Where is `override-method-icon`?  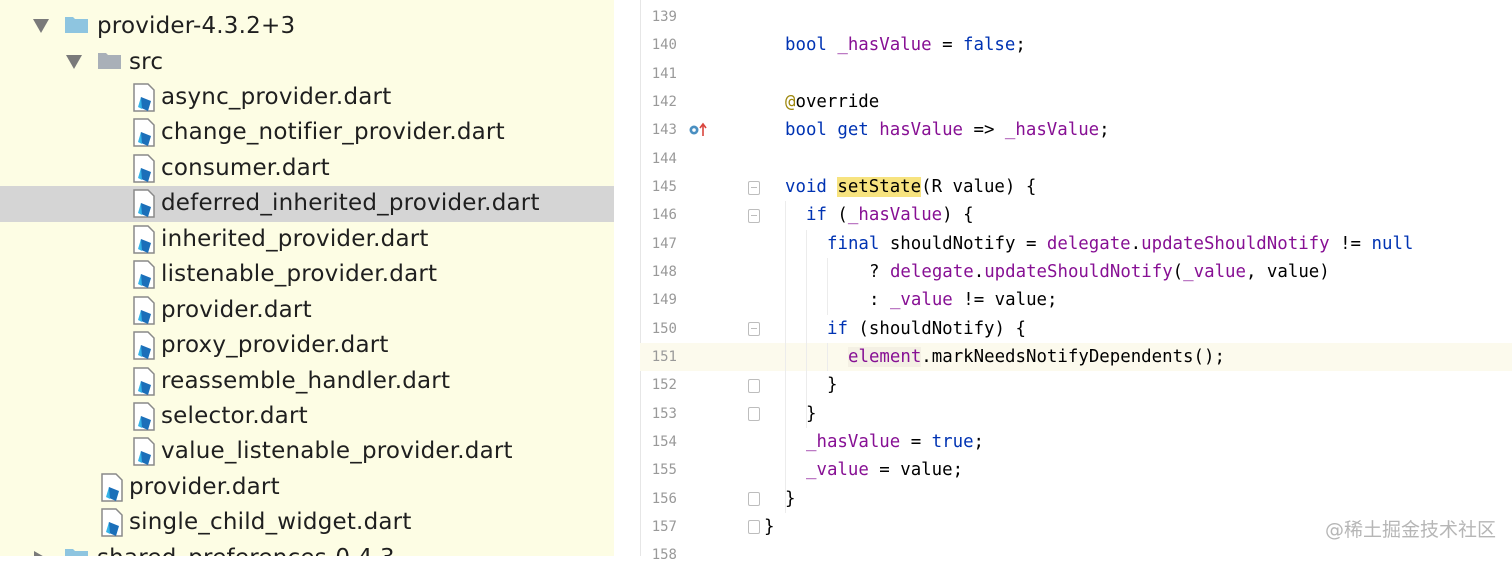
override-method-icon is located at coordinates (699, 130).